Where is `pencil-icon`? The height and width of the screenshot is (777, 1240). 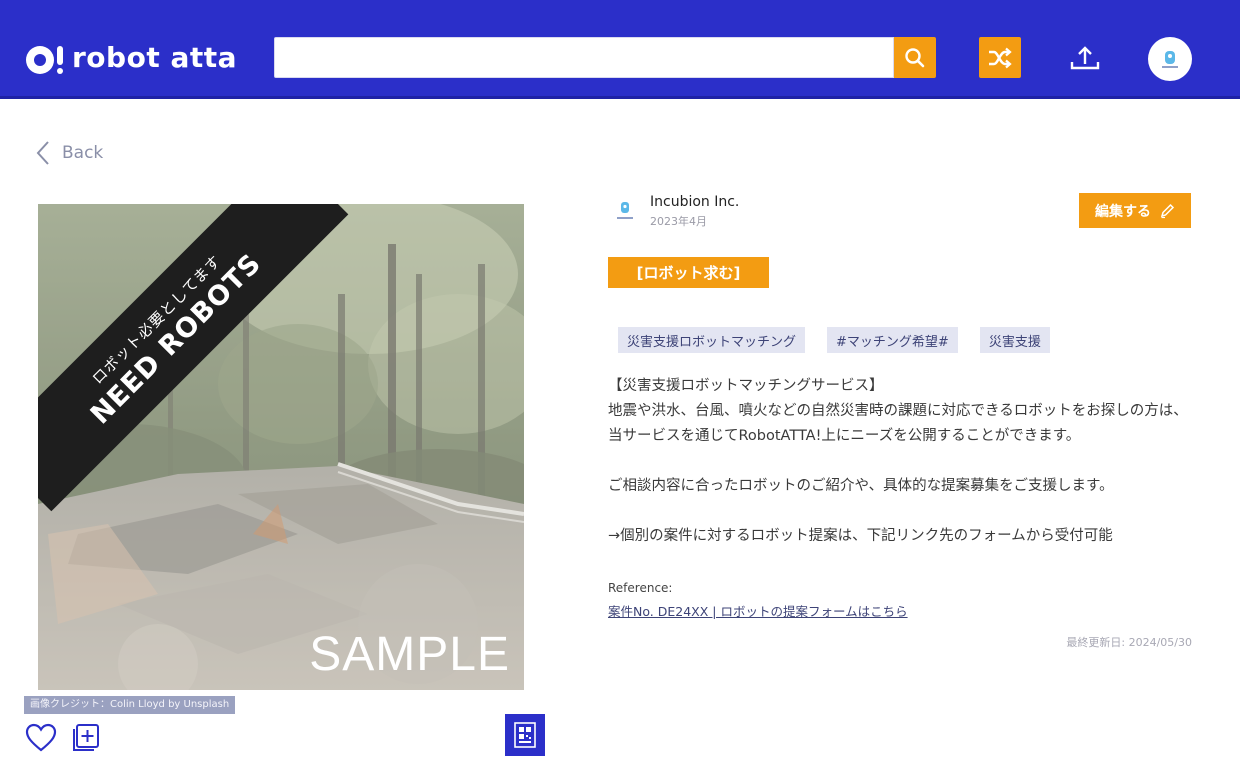
pencil-icon is located at coordinates (1167, 210).